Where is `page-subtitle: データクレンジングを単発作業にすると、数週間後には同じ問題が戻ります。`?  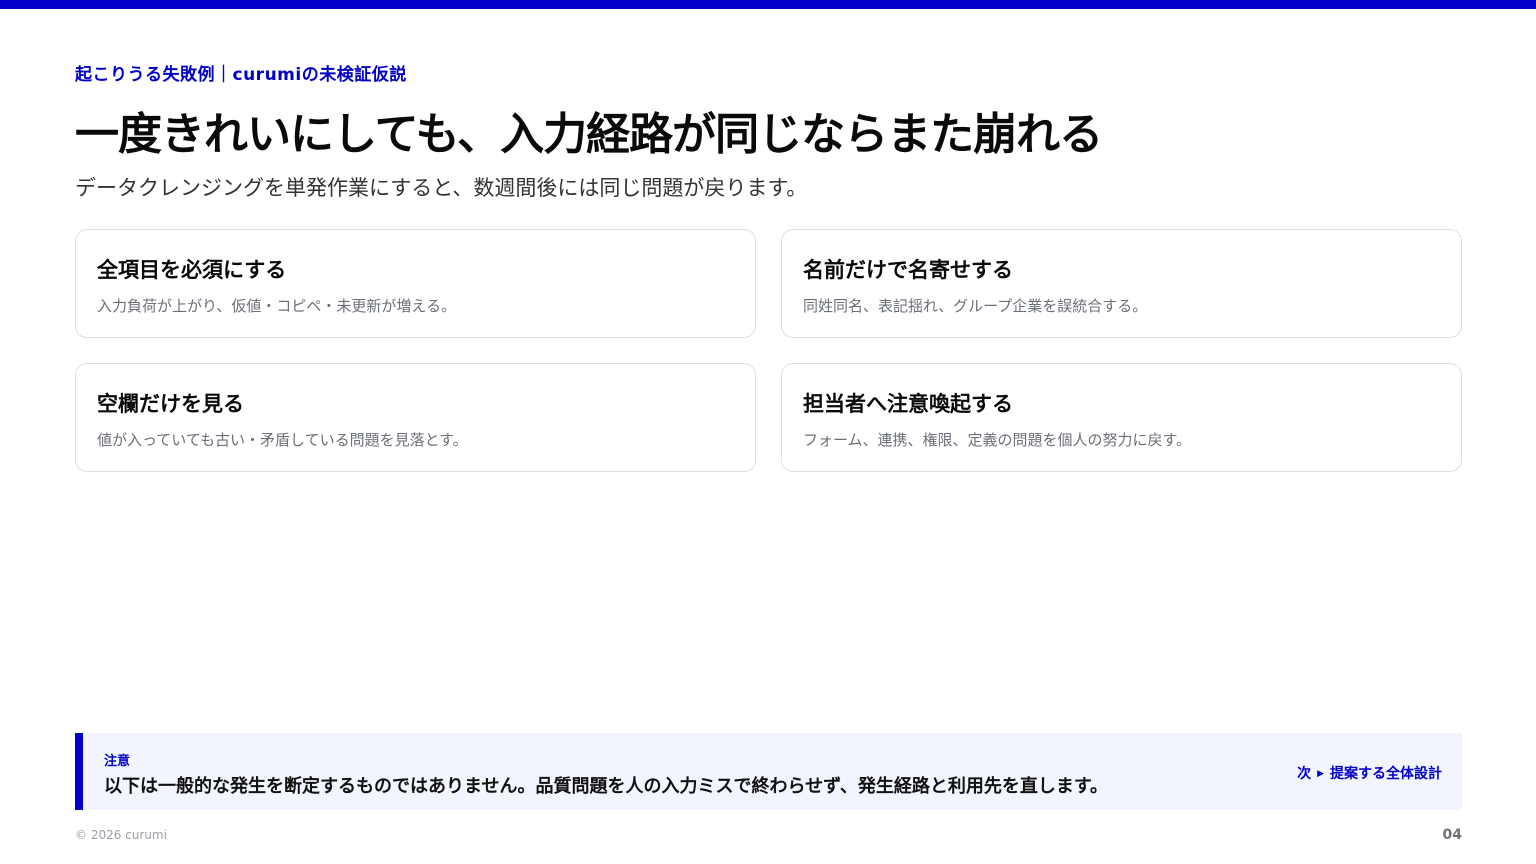
page-subtitle: データクレンジングを単発作業にすると、数週間後には同じ問題が戻ります。 is located at coordinates (441, 188).